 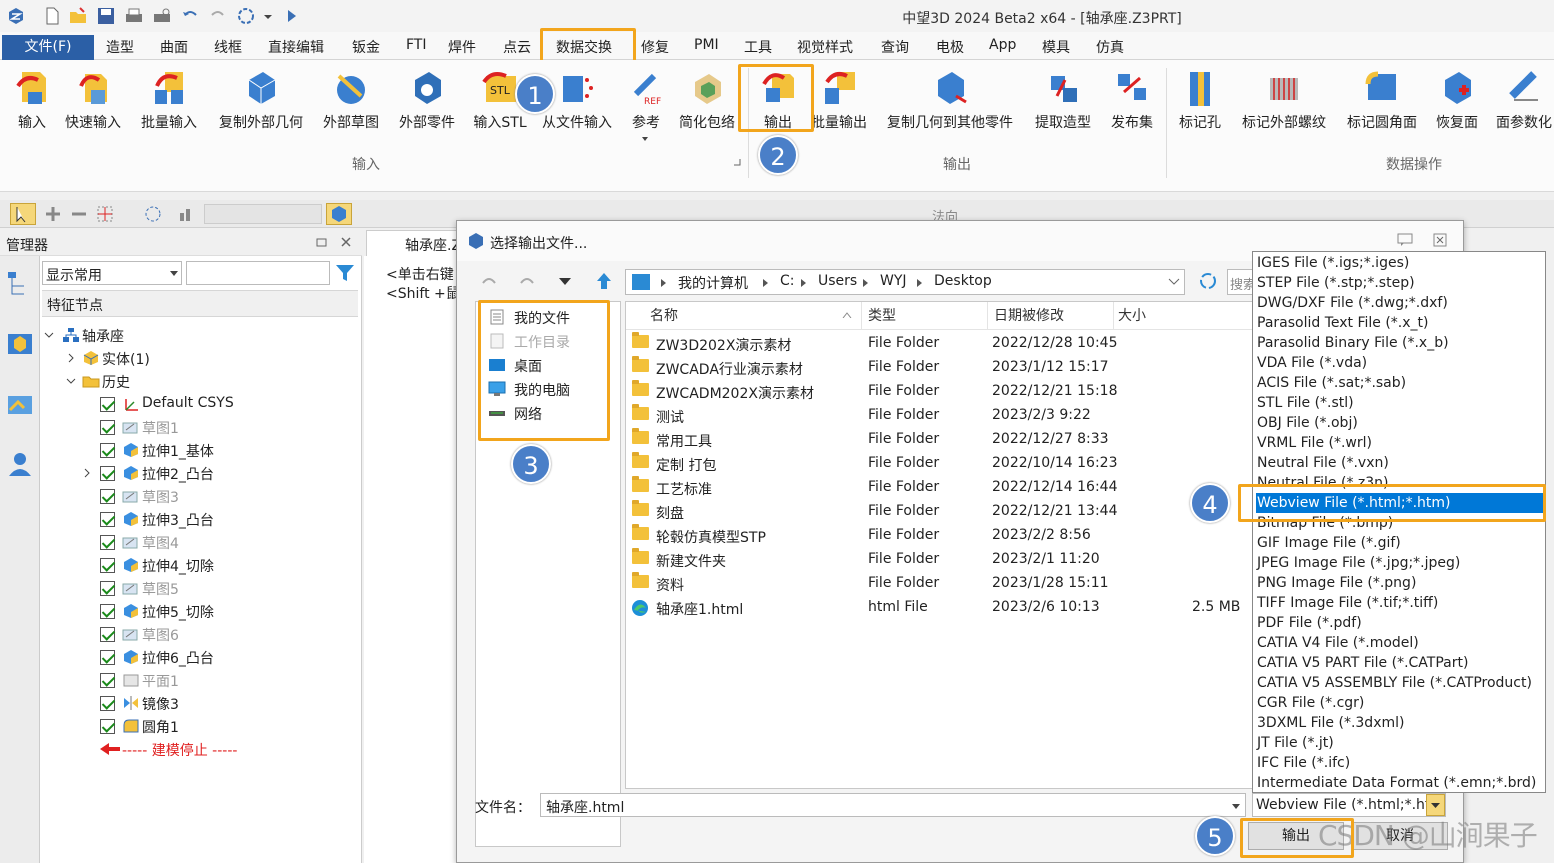 What do you see at coordinates (1400, 703) in the screenshot?
I see `file-type-option: CGR File (*.cgr)` at bounding box center [1400, 703].